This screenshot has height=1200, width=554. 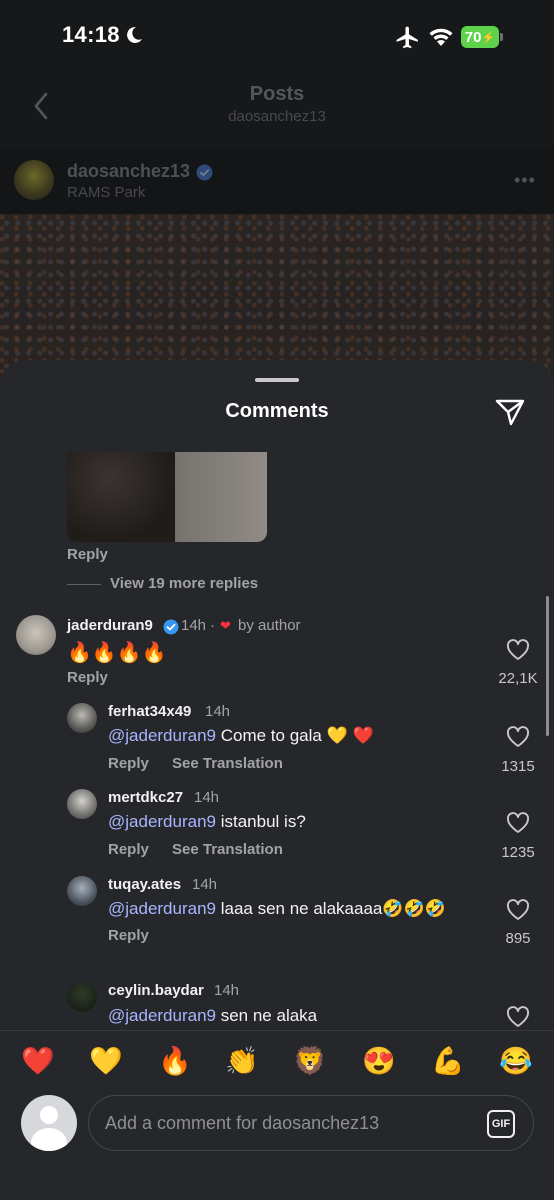 What do you see at coordinates (407, 37) in the screenshot?
I see `airplane-icon` at bounding box center [407, 37].